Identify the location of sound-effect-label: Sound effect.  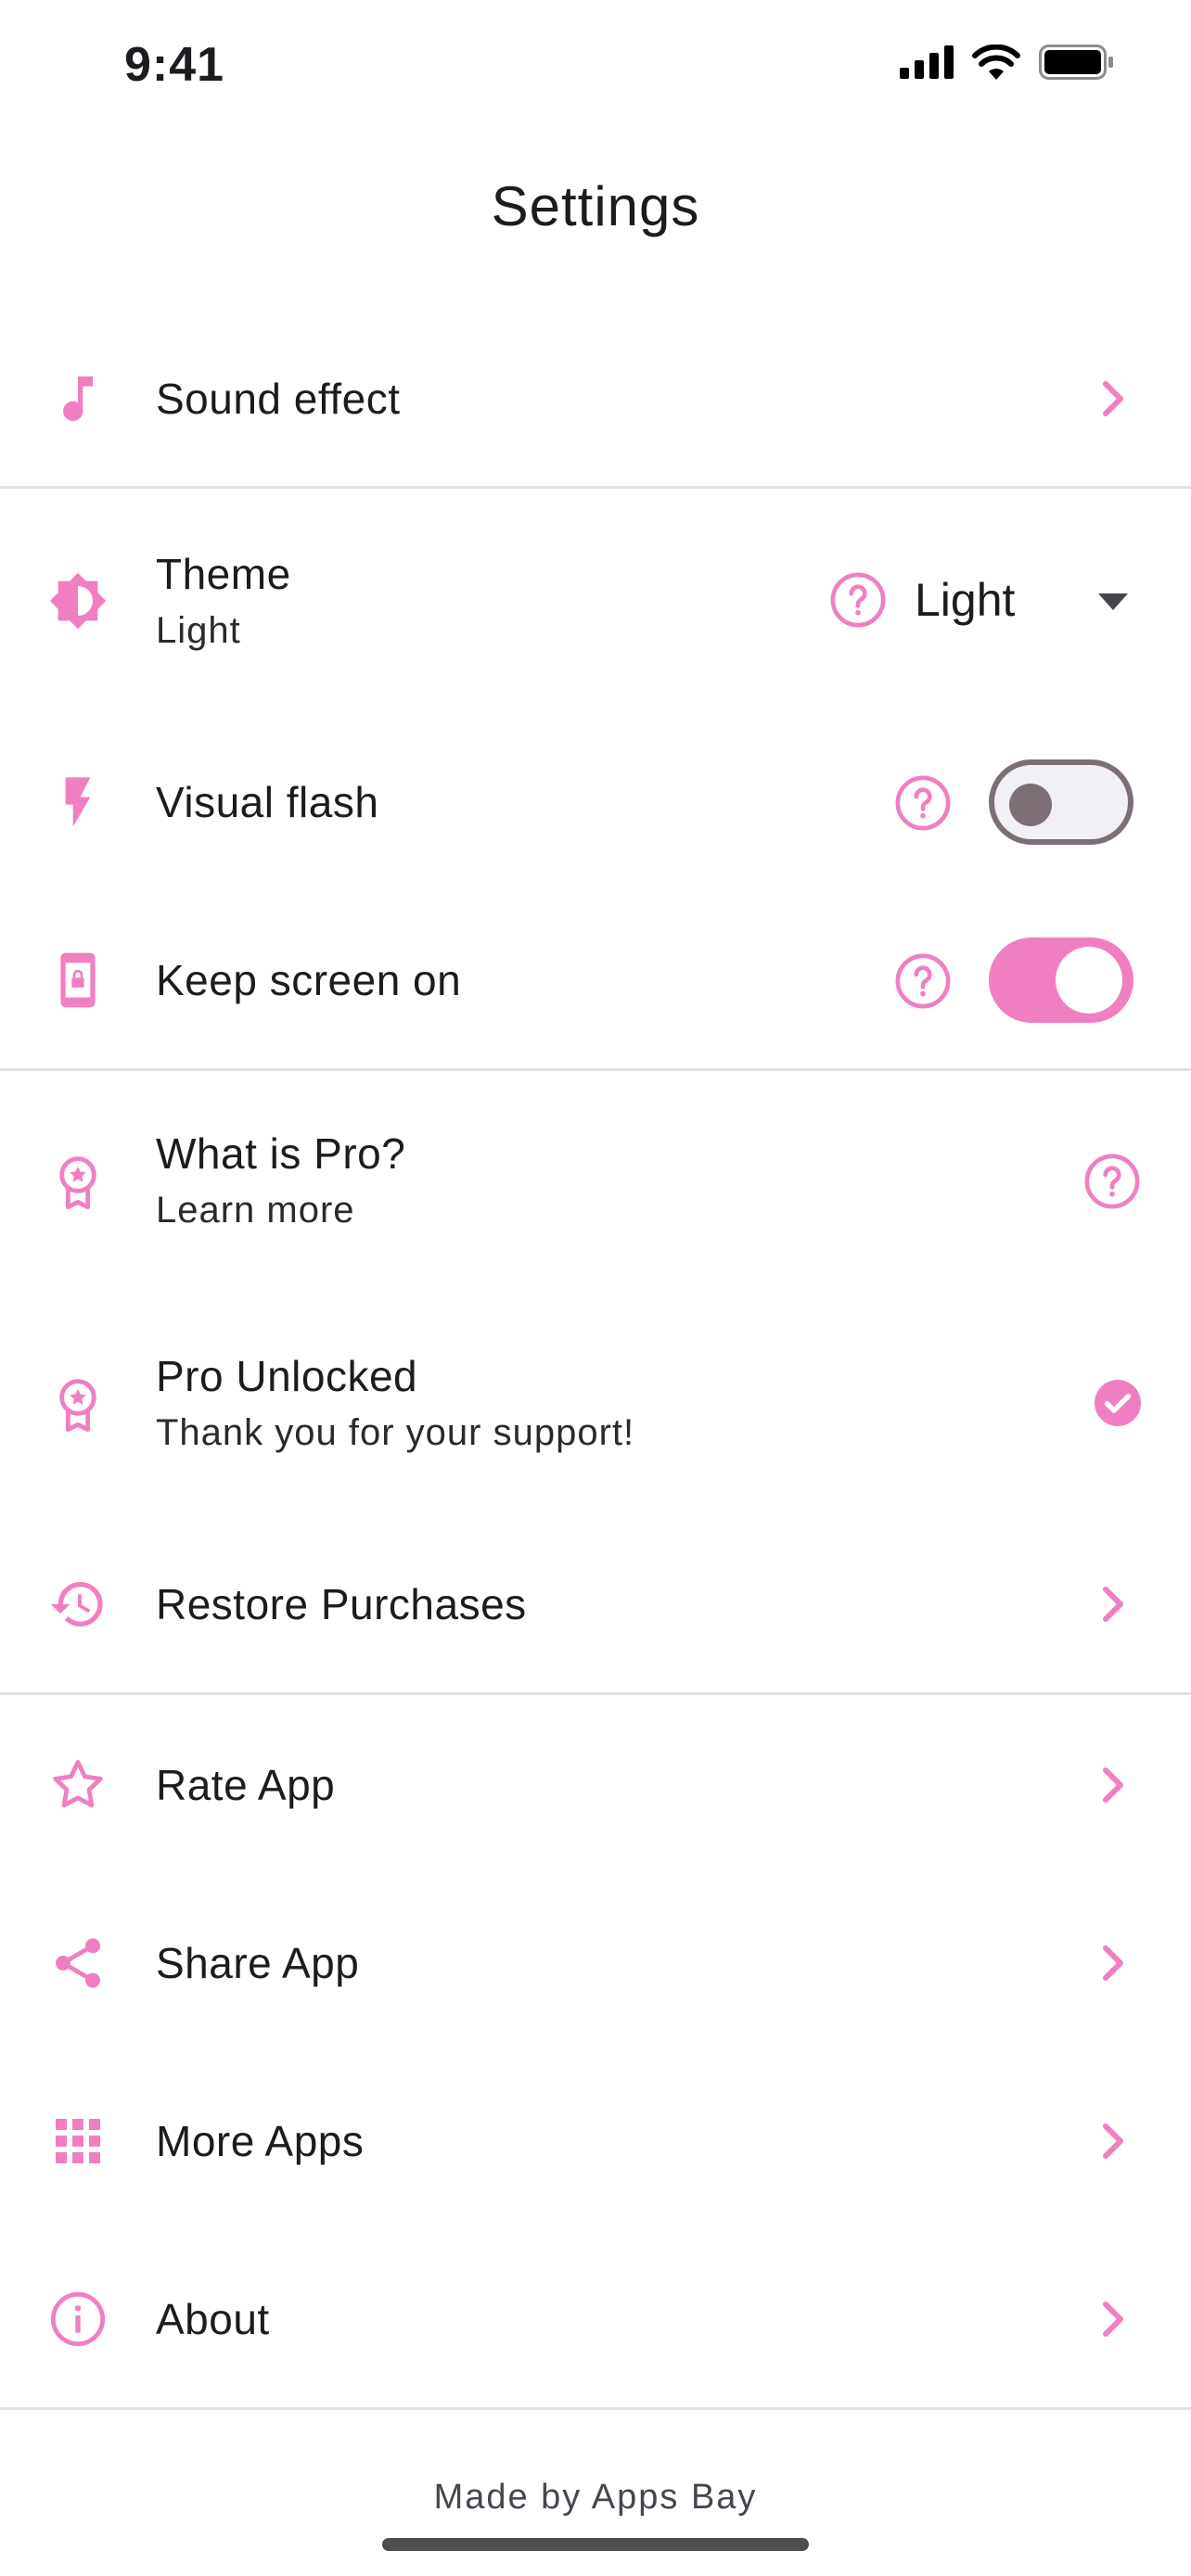
(278, 399).